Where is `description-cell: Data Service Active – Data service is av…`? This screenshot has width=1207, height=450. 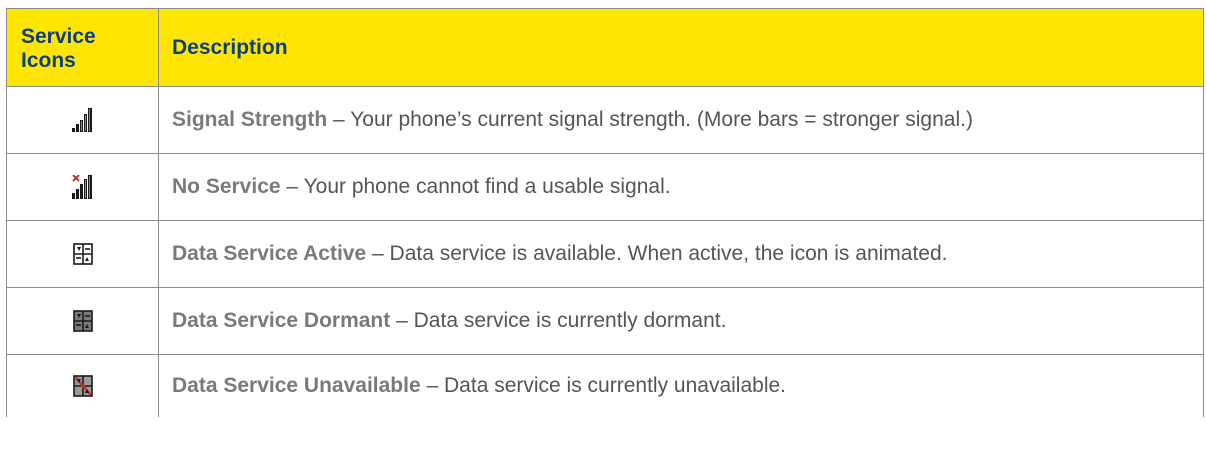 description-cell: Data Service Active – Data service is av… is located at coordinates (681, 254).